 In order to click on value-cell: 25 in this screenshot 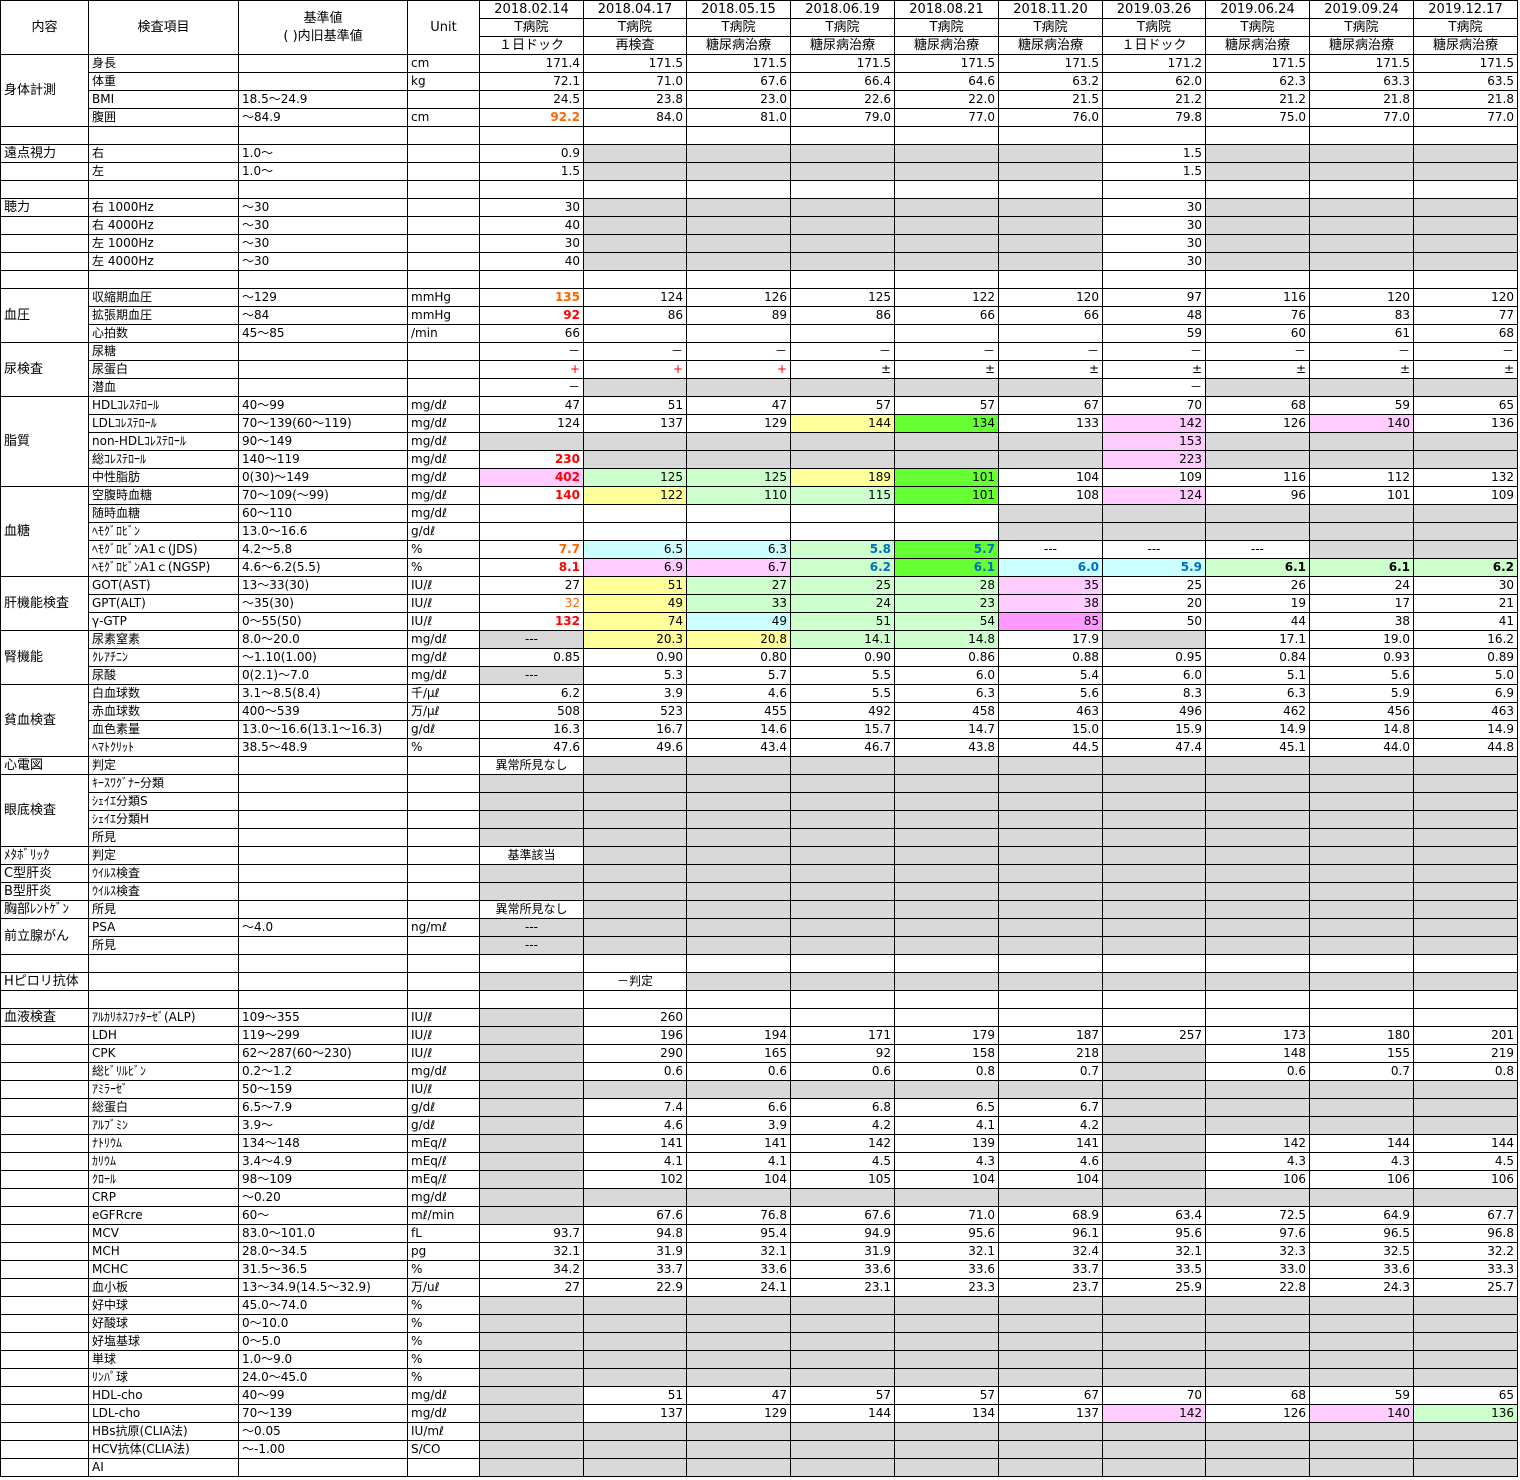, I will do `click(842, 585)`.